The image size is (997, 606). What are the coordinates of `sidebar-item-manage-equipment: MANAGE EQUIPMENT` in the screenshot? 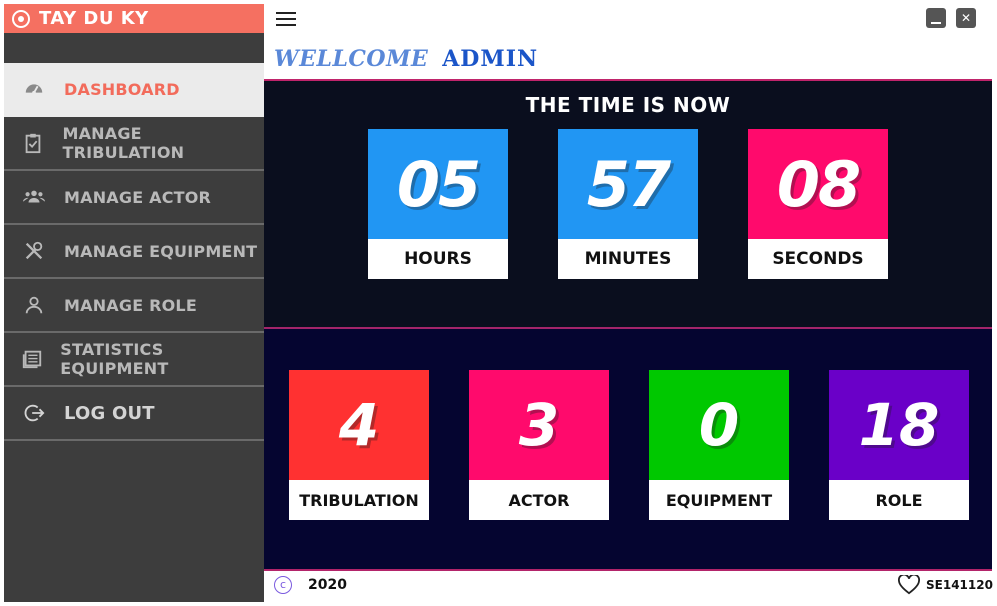 It's located at (134, 252).